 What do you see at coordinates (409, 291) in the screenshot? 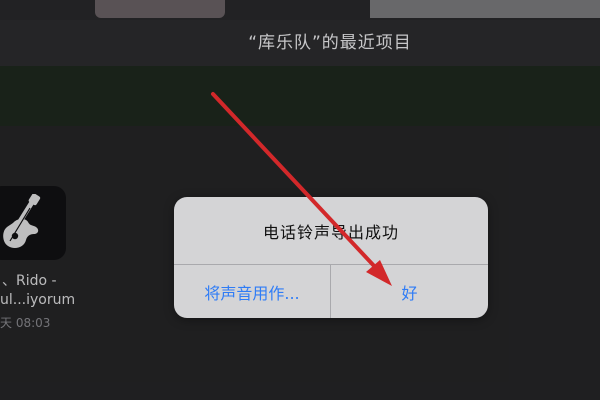
I see `ok-button: 好` at bounding box center [409, 291].